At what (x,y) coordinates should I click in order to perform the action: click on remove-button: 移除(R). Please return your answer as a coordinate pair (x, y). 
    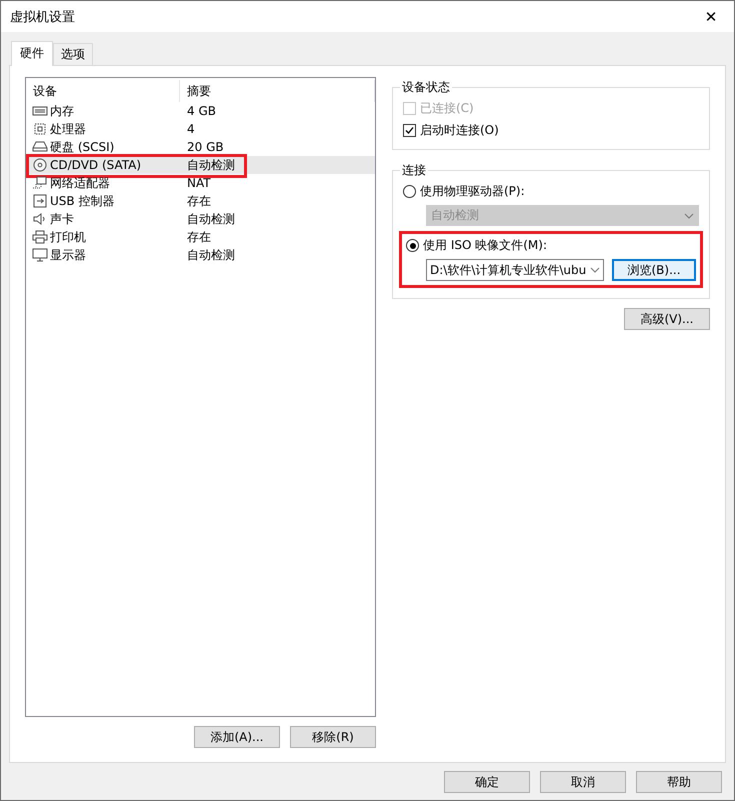
    Looking at the image, I should click on (333, 737).